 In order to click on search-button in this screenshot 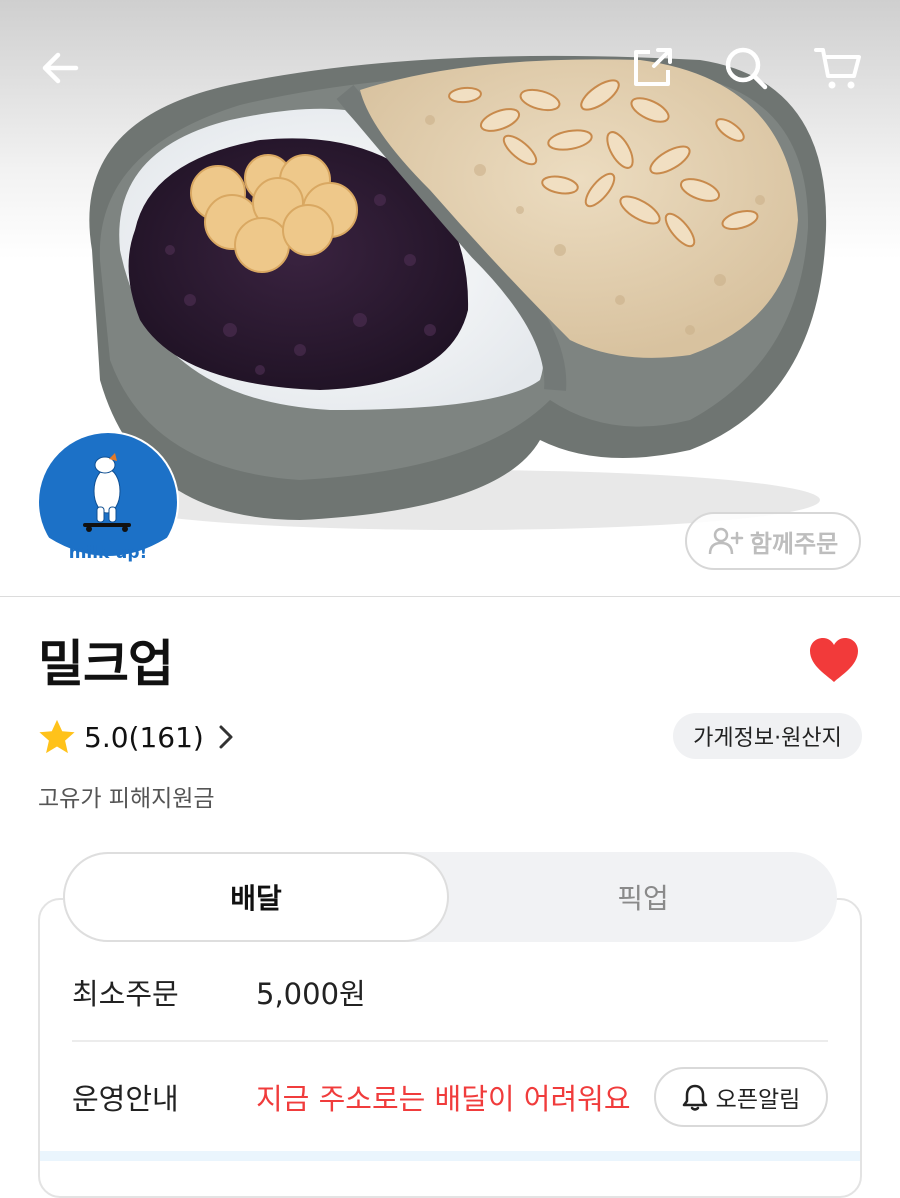, I will do `click(746, 68)`.